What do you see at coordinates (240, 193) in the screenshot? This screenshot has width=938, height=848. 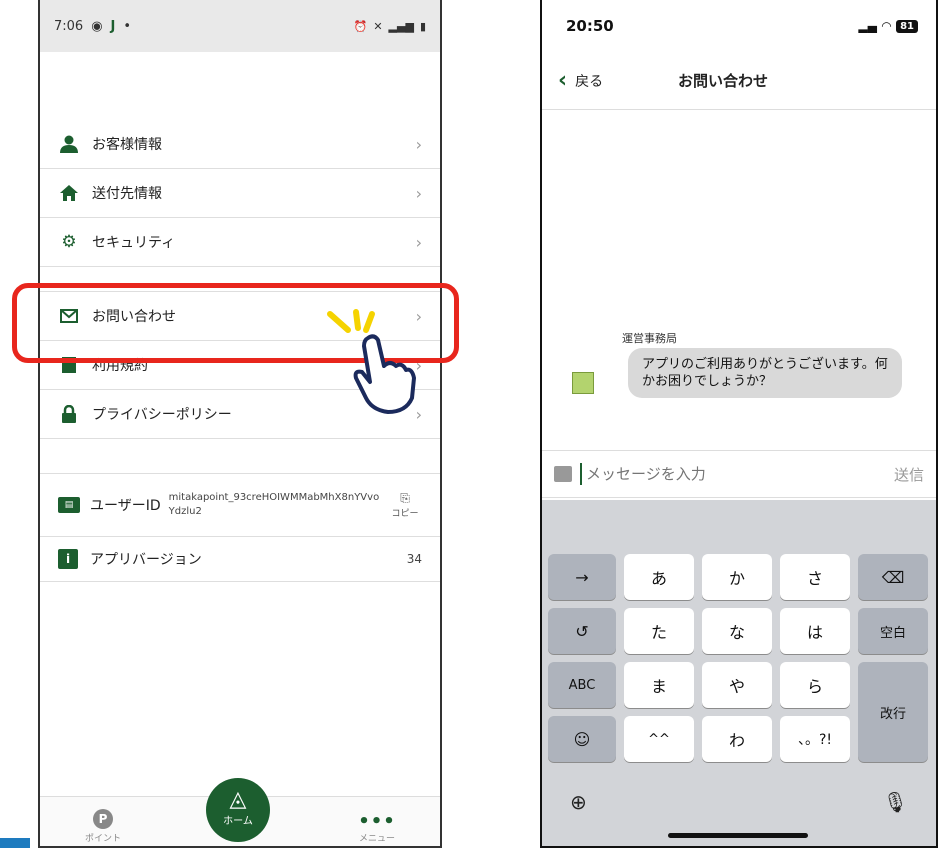 I see `menu-item-shipping-info: 送付先情報 ›` at bounding box center [240, 193].